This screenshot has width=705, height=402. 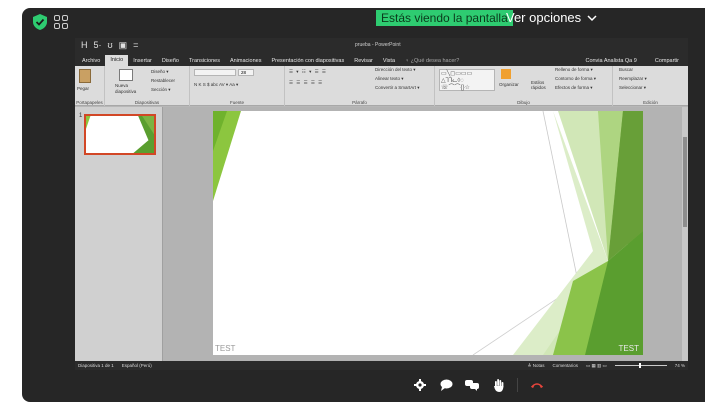 I want to click on smartart-button: Convertir a SmartArt ▾, so click(x=397, y=88).